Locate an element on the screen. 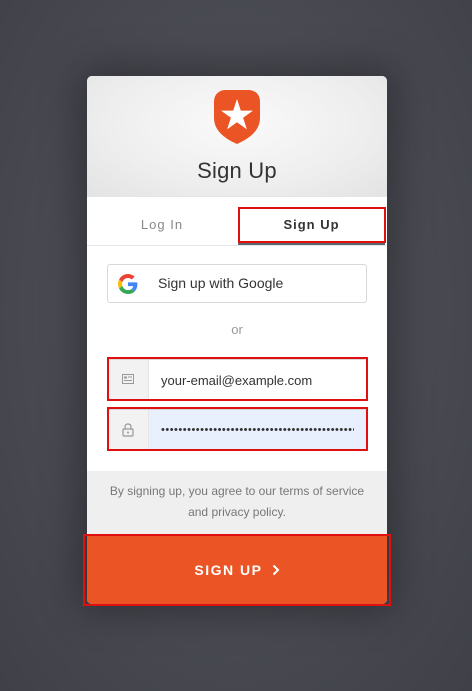 This screenshot has width=472, height=691. tab-login: Log In is located at coordinates (162, 225).